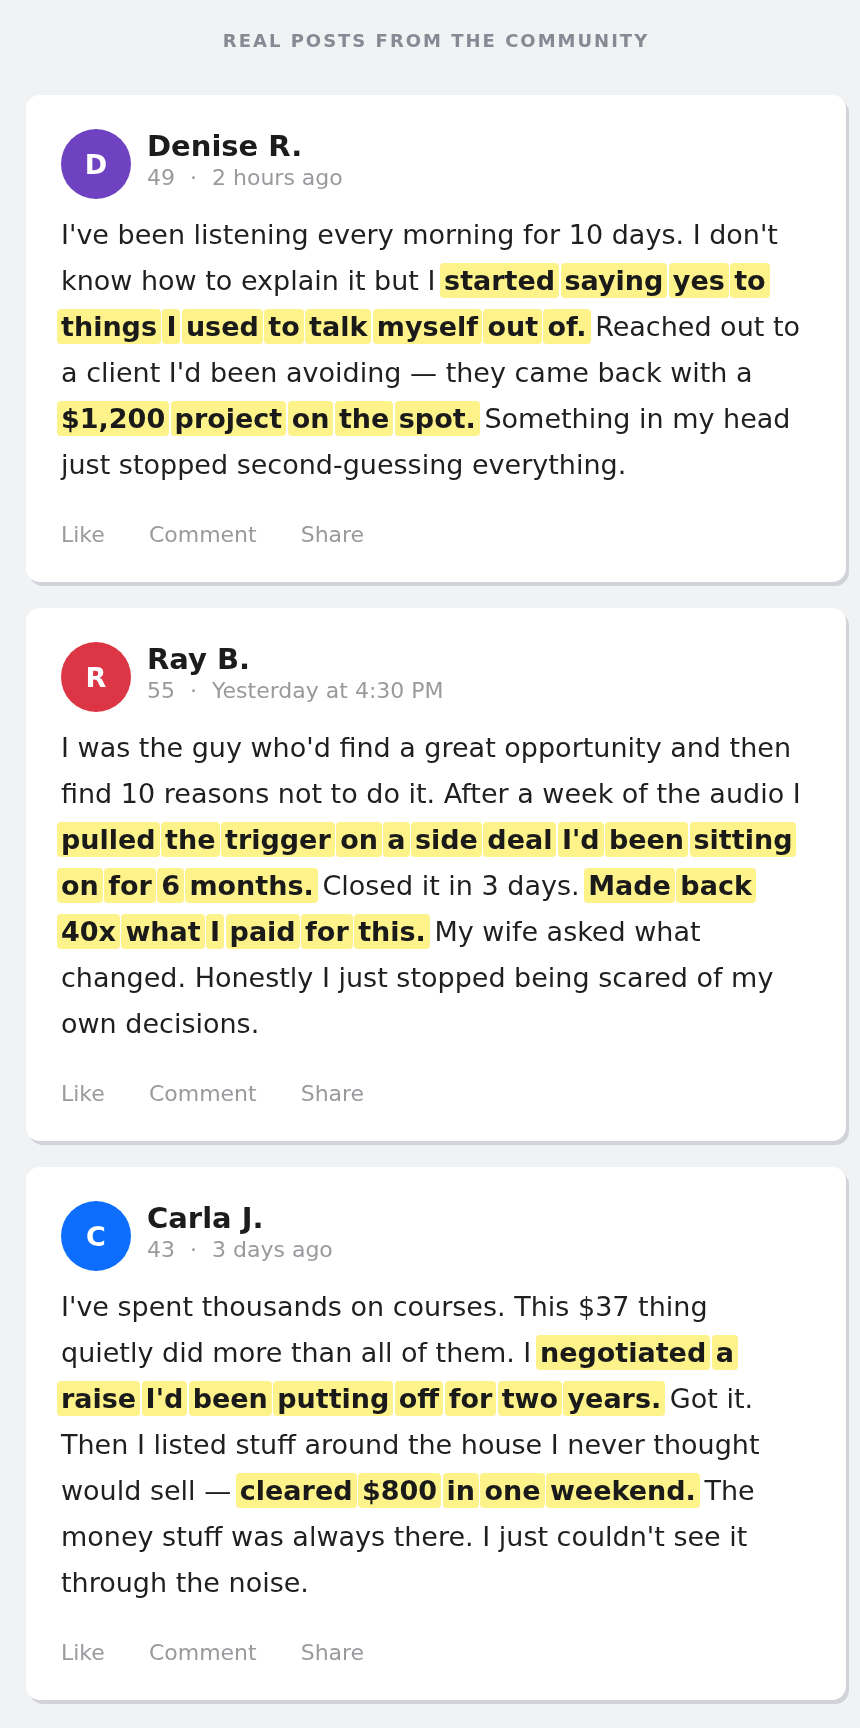 This screenshot has width=860, height=1728. I want to click on section-heading: REAL POSTS FROM THE COMMUNITY, so click(436, 41).